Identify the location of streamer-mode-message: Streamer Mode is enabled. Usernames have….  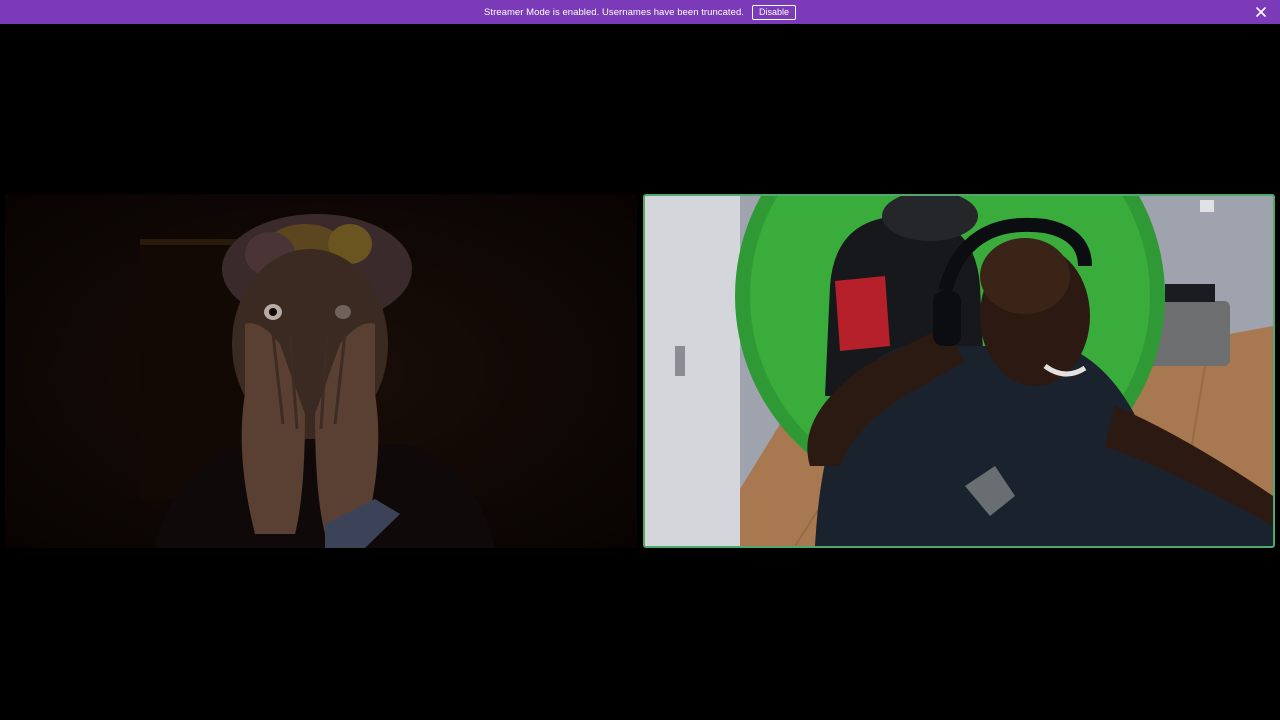
(614, 12).